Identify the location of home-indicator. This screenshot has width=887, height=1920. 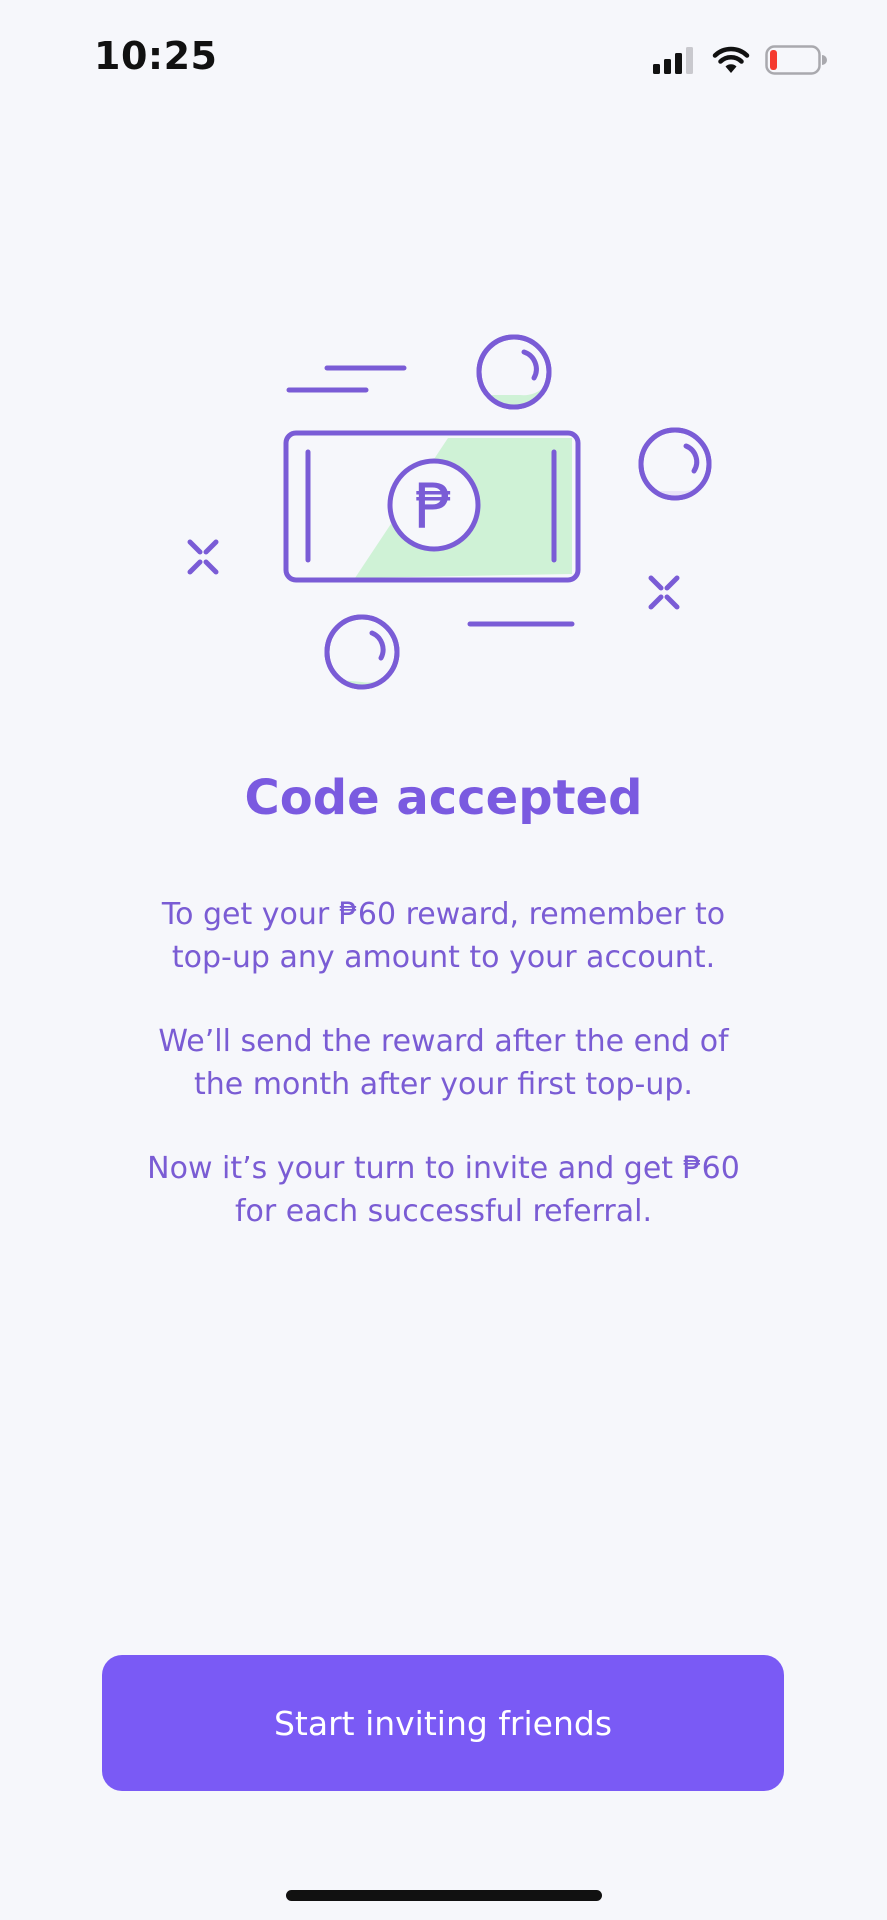
(444, 1895).